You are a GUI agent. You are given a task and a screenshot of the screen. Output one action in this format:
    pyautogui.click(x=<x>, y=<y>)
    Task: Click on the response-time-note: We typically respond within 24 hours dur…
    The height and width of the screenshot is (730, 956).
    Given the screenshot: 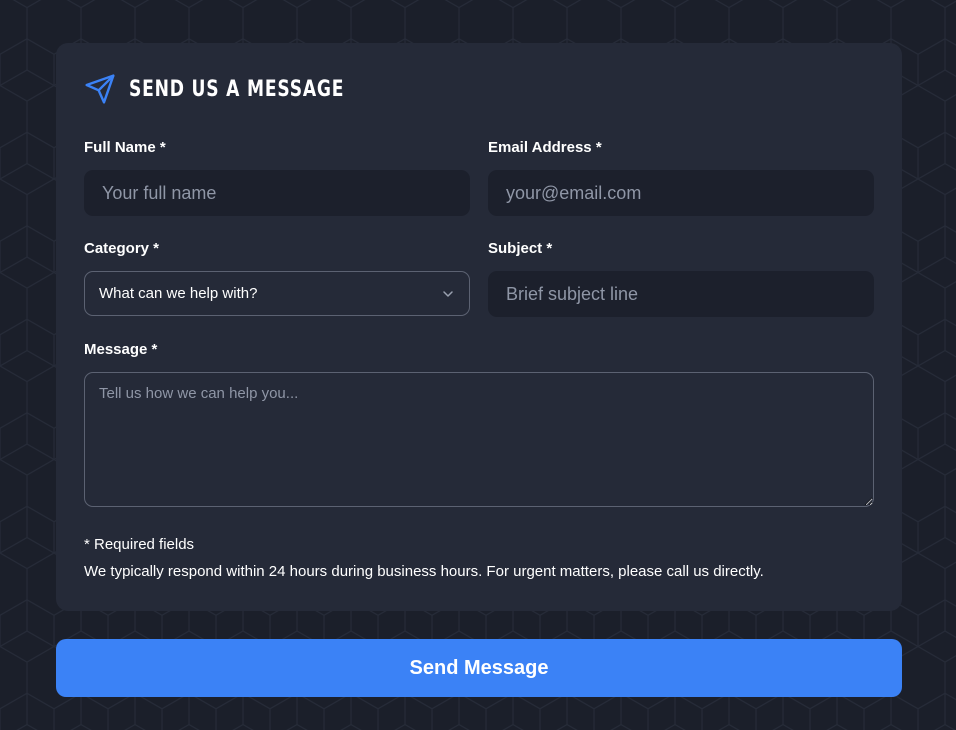 What is the action you would take?
    pyautogui.click(x=424, y=571)
    